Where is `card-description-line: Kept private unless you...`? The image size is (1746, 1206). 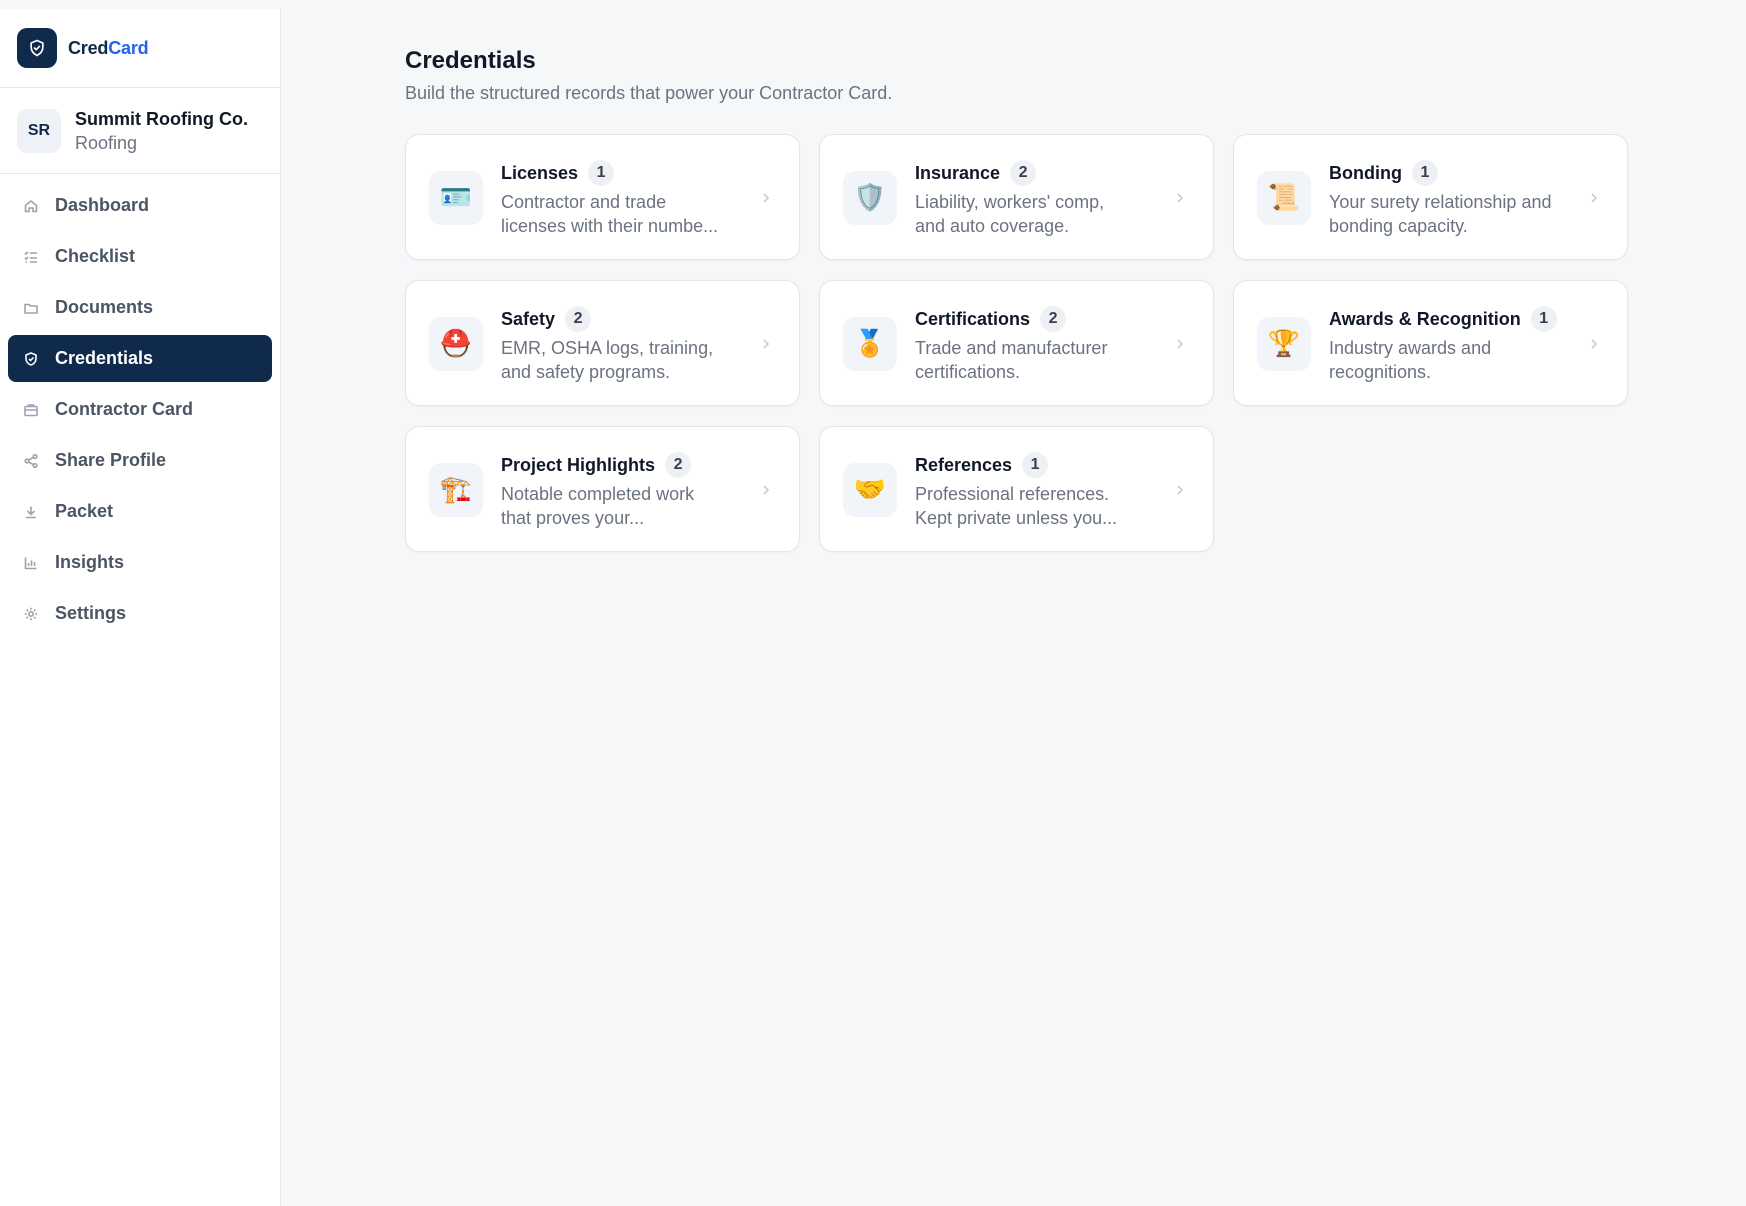
card-description-line: Kept private unless you... is located at coordinates (1016, 518).